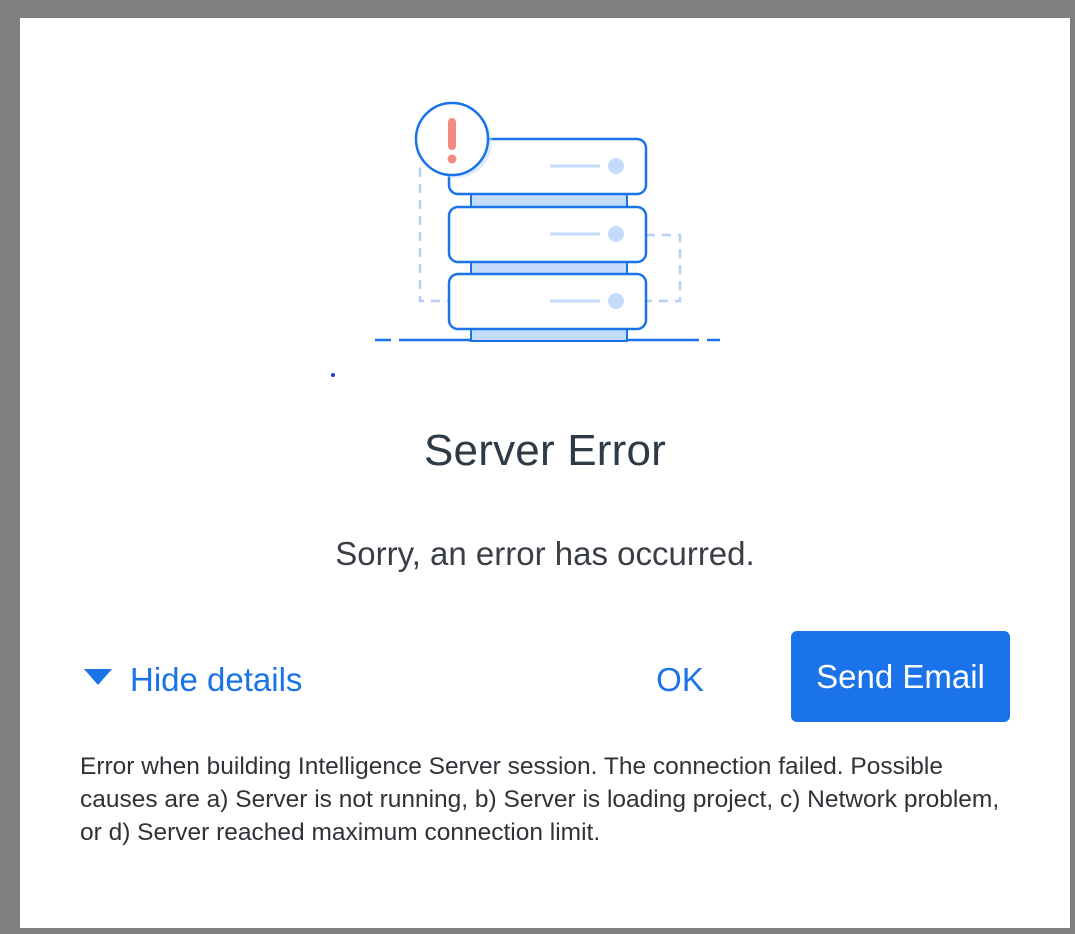 This screenshot has width=1075, height=934. I want to click on ok-button: OK, so click(680, 680).